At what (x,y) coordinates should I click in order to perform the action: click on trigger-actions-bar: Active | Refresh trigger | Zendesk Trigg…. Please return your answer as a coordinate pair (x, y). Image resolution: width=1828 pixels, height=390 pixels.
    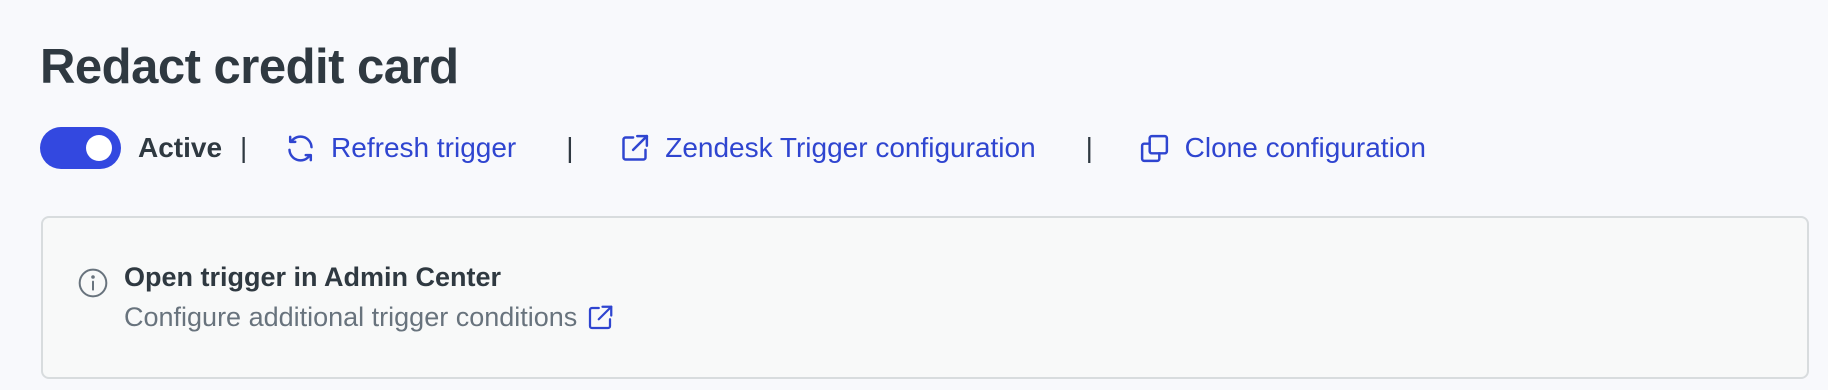
    Looking at the image, I should click on (733, 148).